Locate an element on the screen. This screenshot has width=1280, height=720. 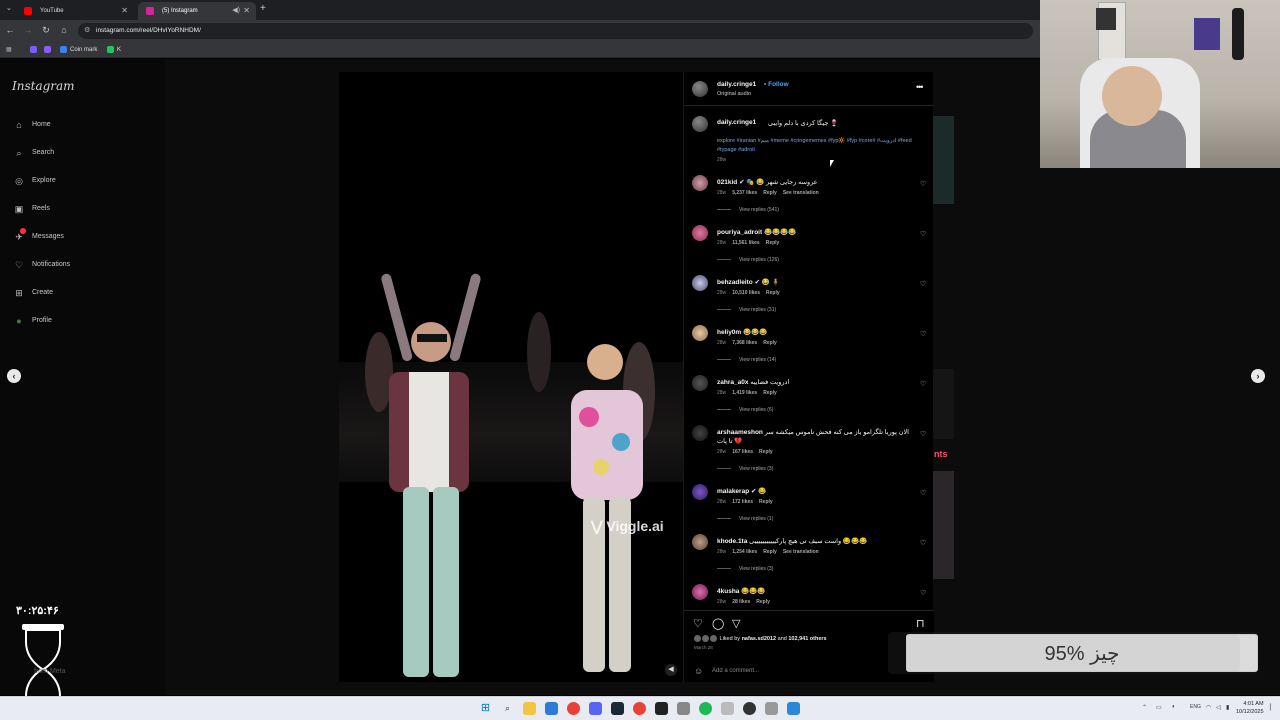
comment-username: behzadleito ✔ 😂 🧍 is located at coordinates (748, 282).